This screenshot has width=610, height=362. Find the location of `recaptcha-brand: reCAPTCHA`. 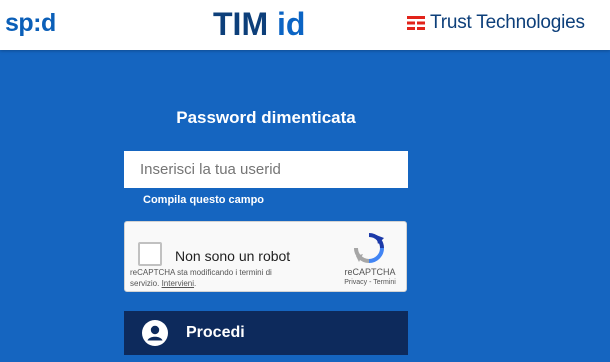

recaptcha-brand: reCAPTCHA is located at coordinates (370, 272).